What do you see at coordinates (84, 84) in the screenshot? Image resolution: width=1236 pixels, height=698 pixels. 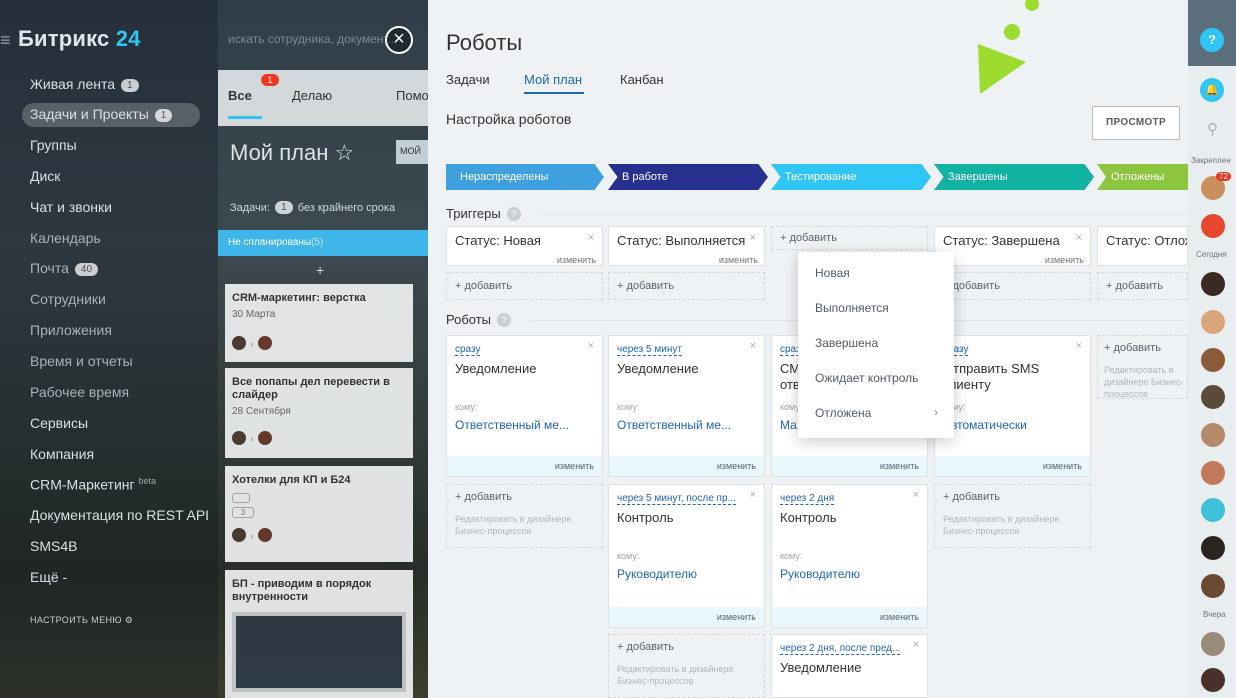 I see `nav-item-live-feed: Живая лента 1` at bounding box center [84, 84].